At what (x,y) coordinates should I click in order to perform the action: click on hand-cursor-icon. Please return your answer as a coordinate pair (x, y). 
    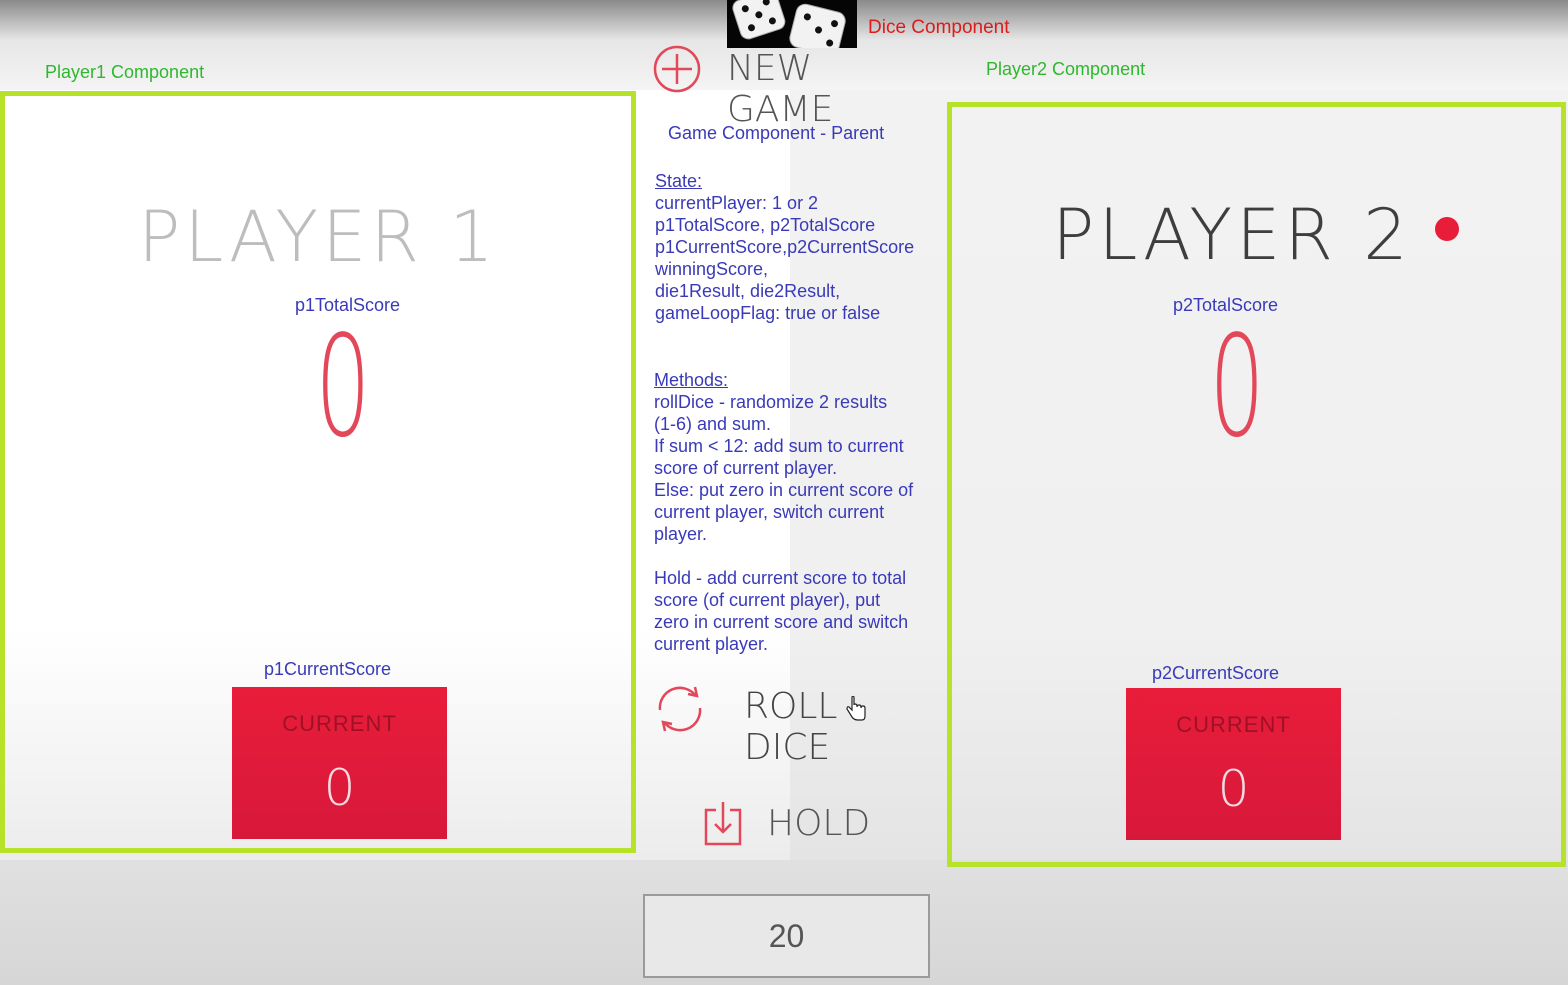
    Looking at the image, I should click on (856, 708).